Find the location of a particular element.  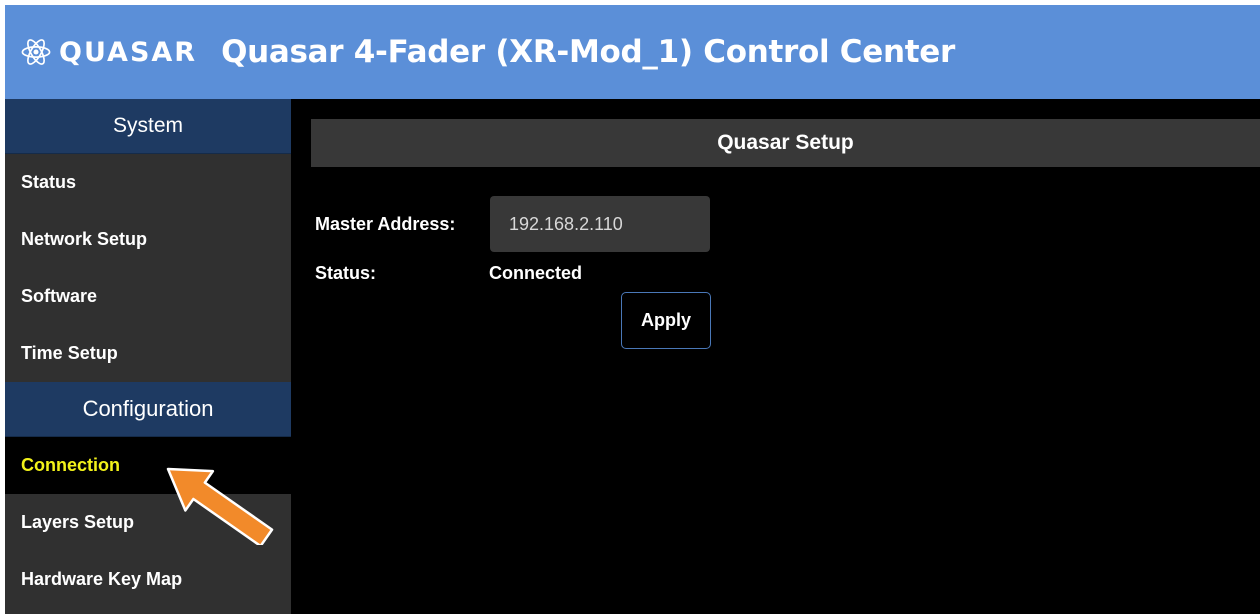

sidebar-item-software: Software is located at coordinates (148, 296).